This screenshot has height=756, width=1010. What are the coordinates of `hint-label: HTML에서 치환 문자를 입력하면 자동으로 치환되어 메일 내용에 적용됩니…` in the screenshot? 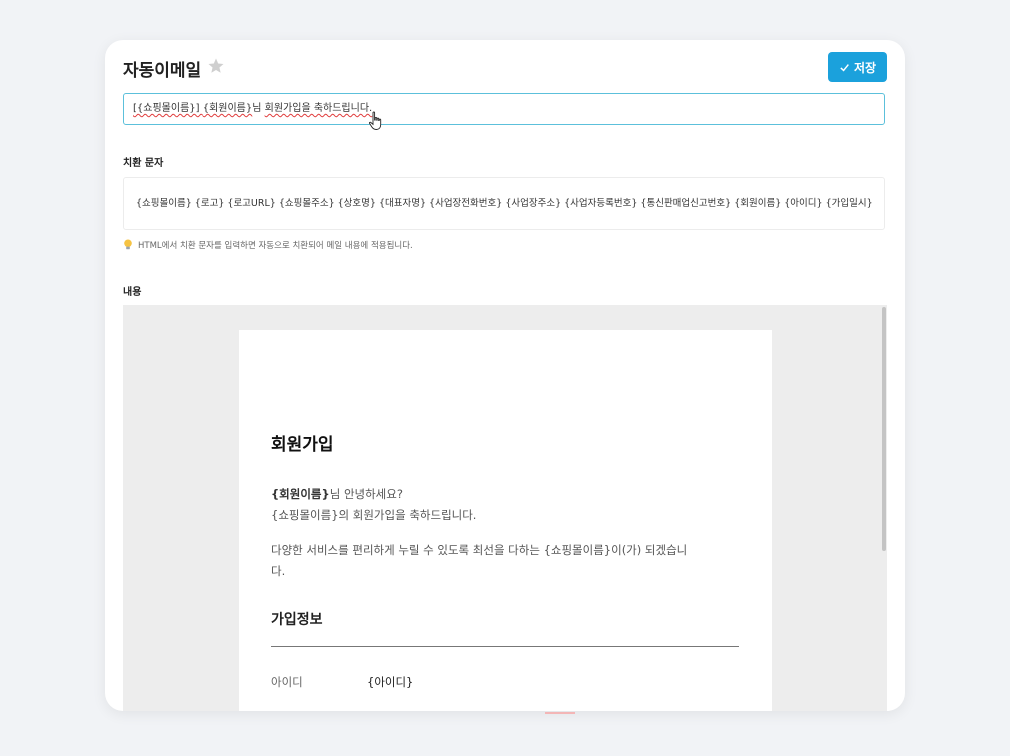 It's located at (275, 246).